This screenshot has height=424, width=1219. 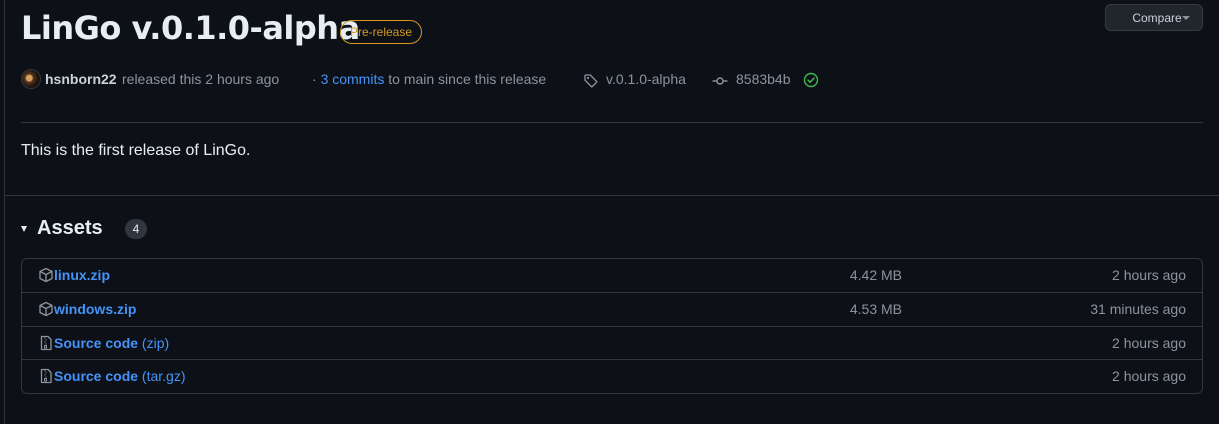 I want to click on commits-link: 3 commits, so click(x=353, y=79).